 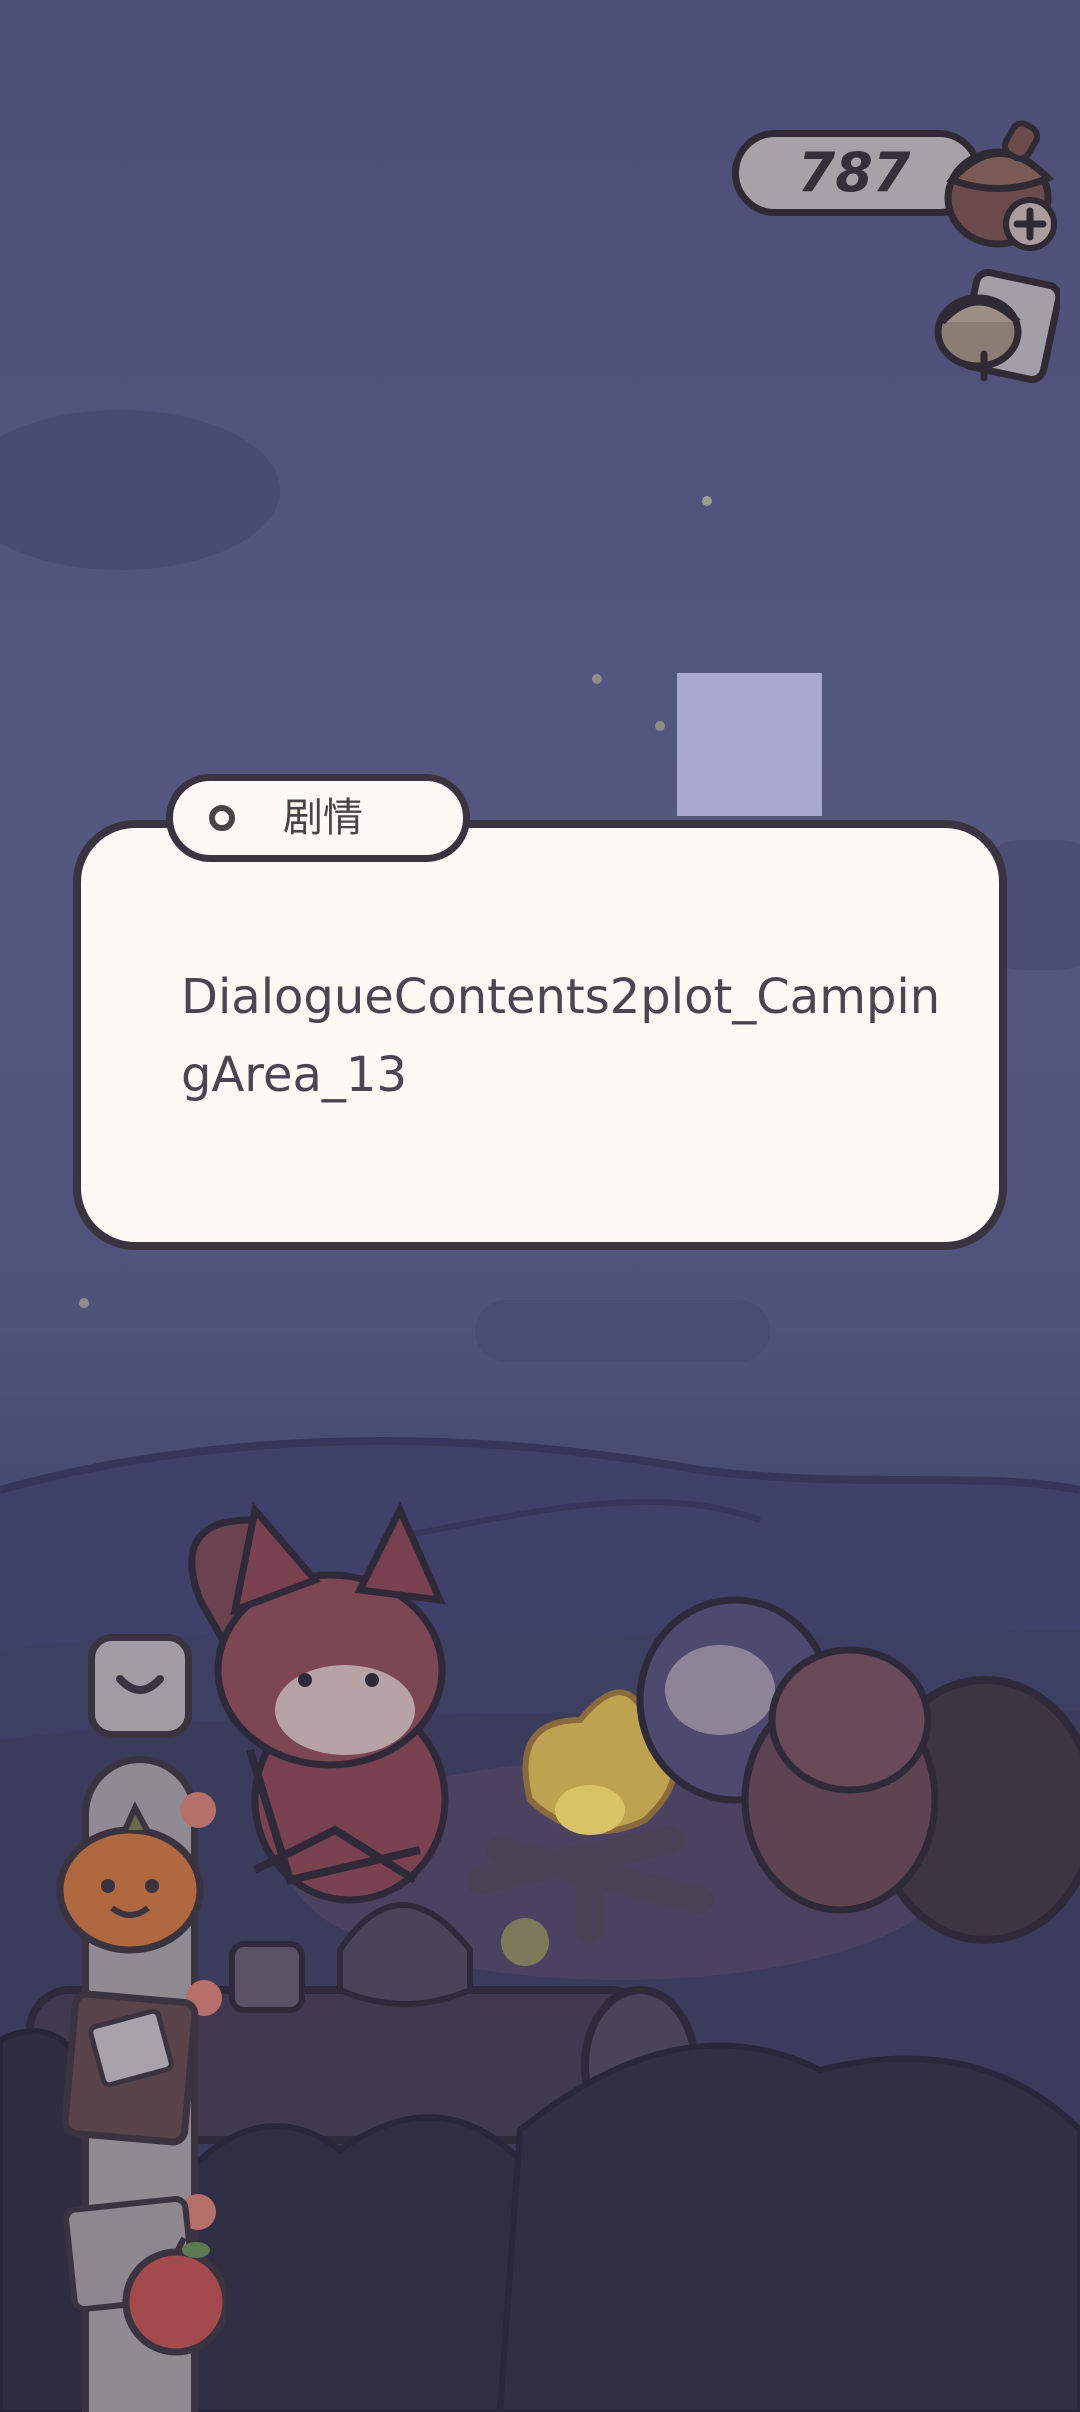 I want to click on dialogue-tab-story: 剧情, so click(x=318, y=818).